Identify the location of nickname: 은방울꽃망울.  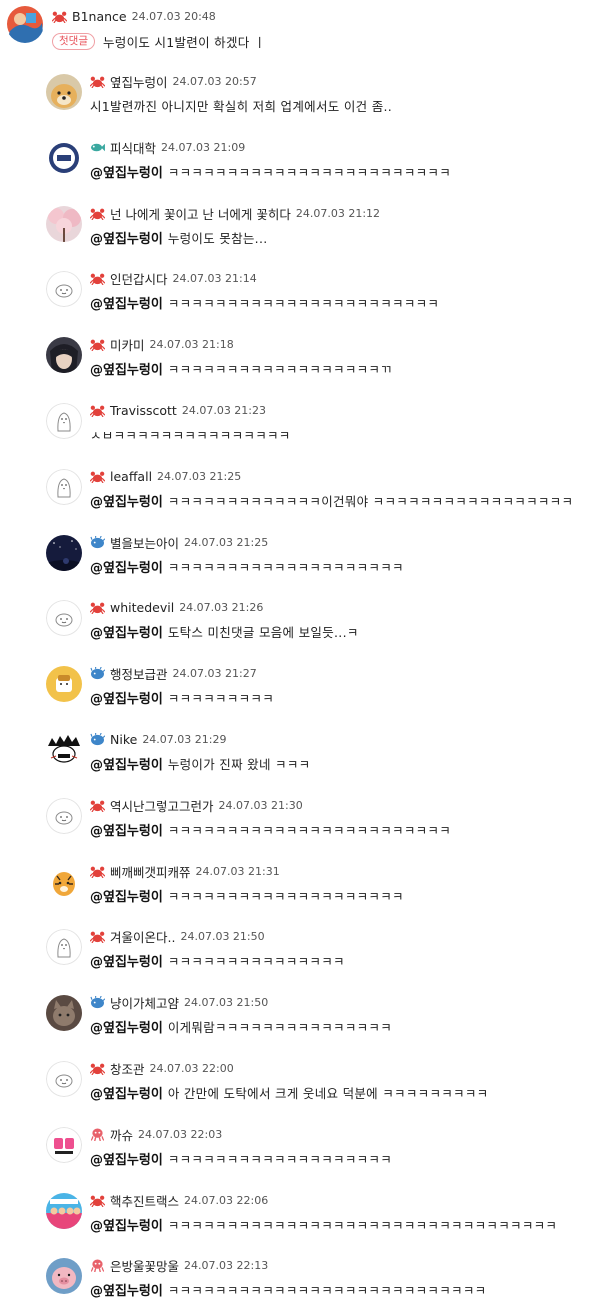
(144, 1265).